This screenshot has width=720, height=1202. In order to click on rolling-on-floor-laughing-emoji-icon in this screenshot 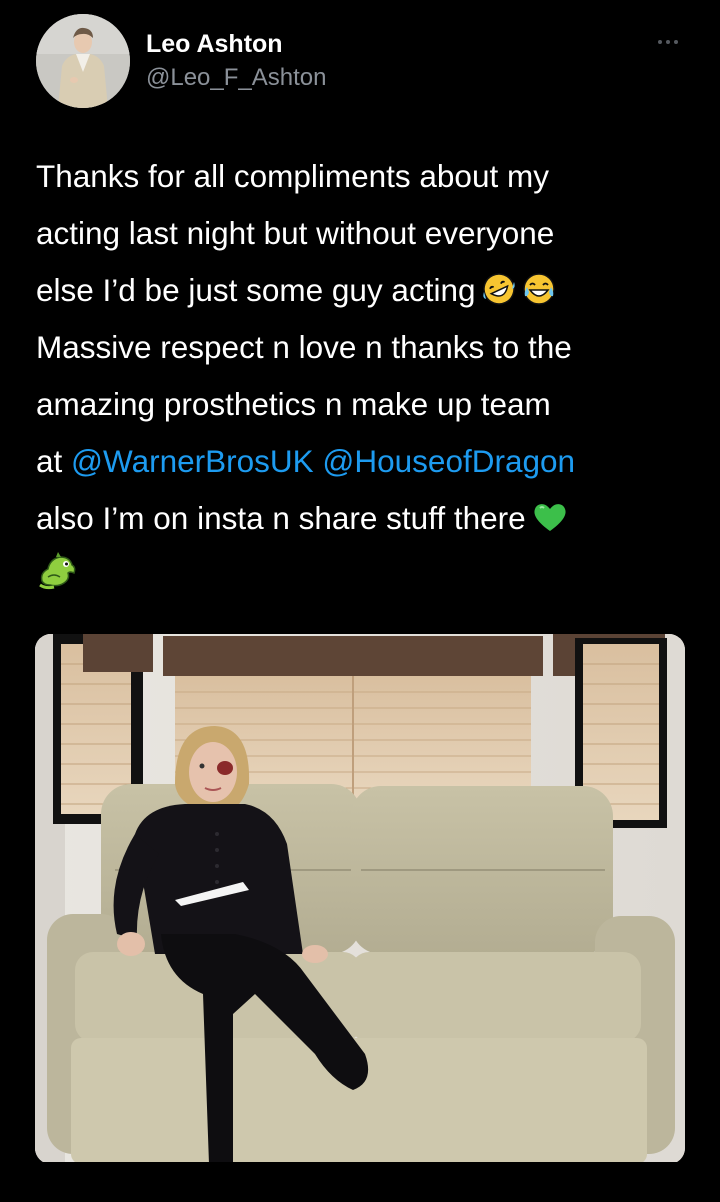, I will do `click(499, 295)`.